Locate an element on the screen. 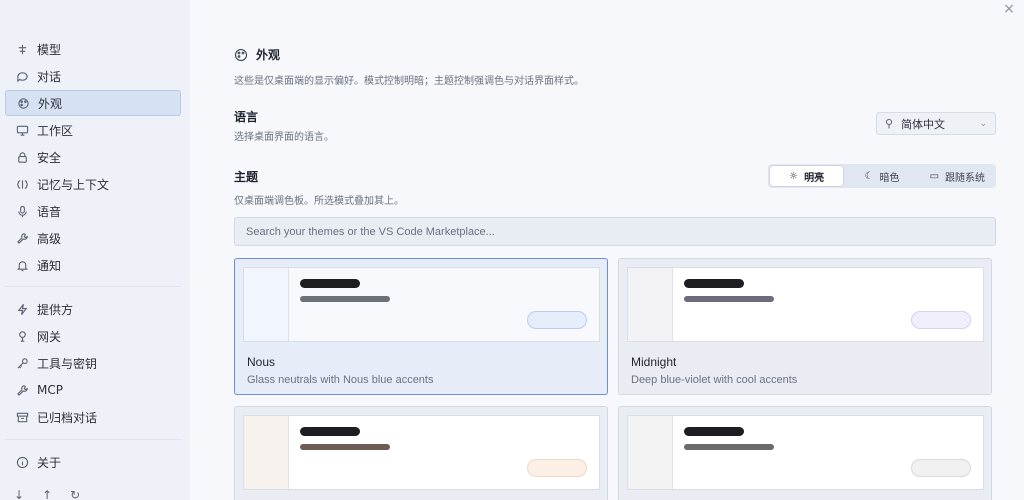 The height and width of the screenshot is (500, 1024). info-icon is located at coordinates (22, 462).